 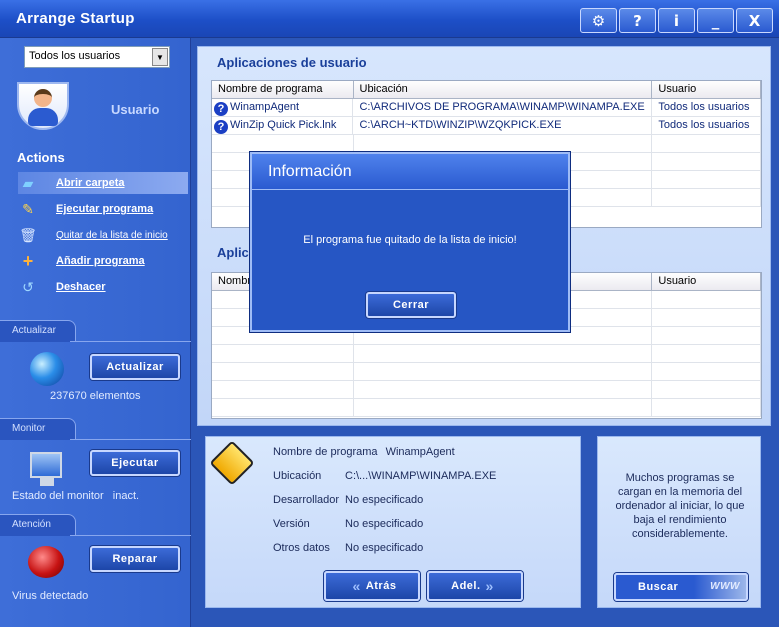 I want to click on search-button-label: Buscar, so click(x=658, y=587).